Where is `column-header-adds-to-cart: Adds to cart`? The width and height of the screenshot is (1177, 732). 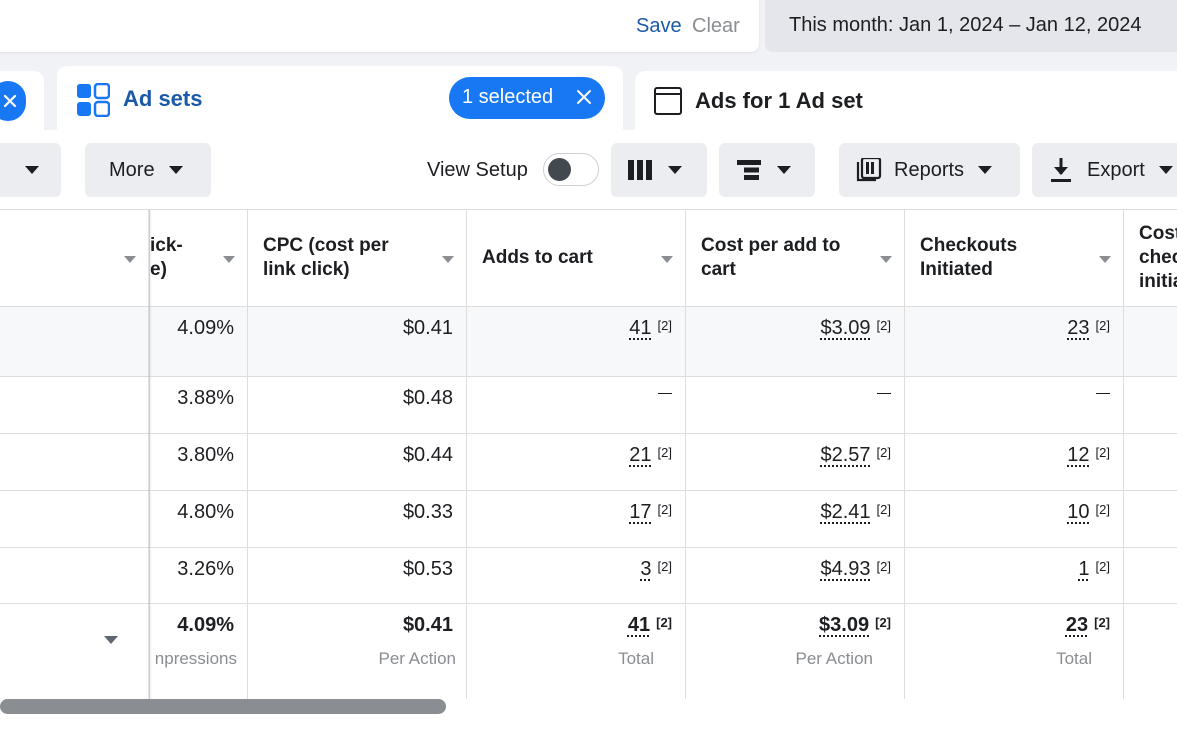 column-header-adds-to-cart: Adds to cart is located at coordinates (576, 258).